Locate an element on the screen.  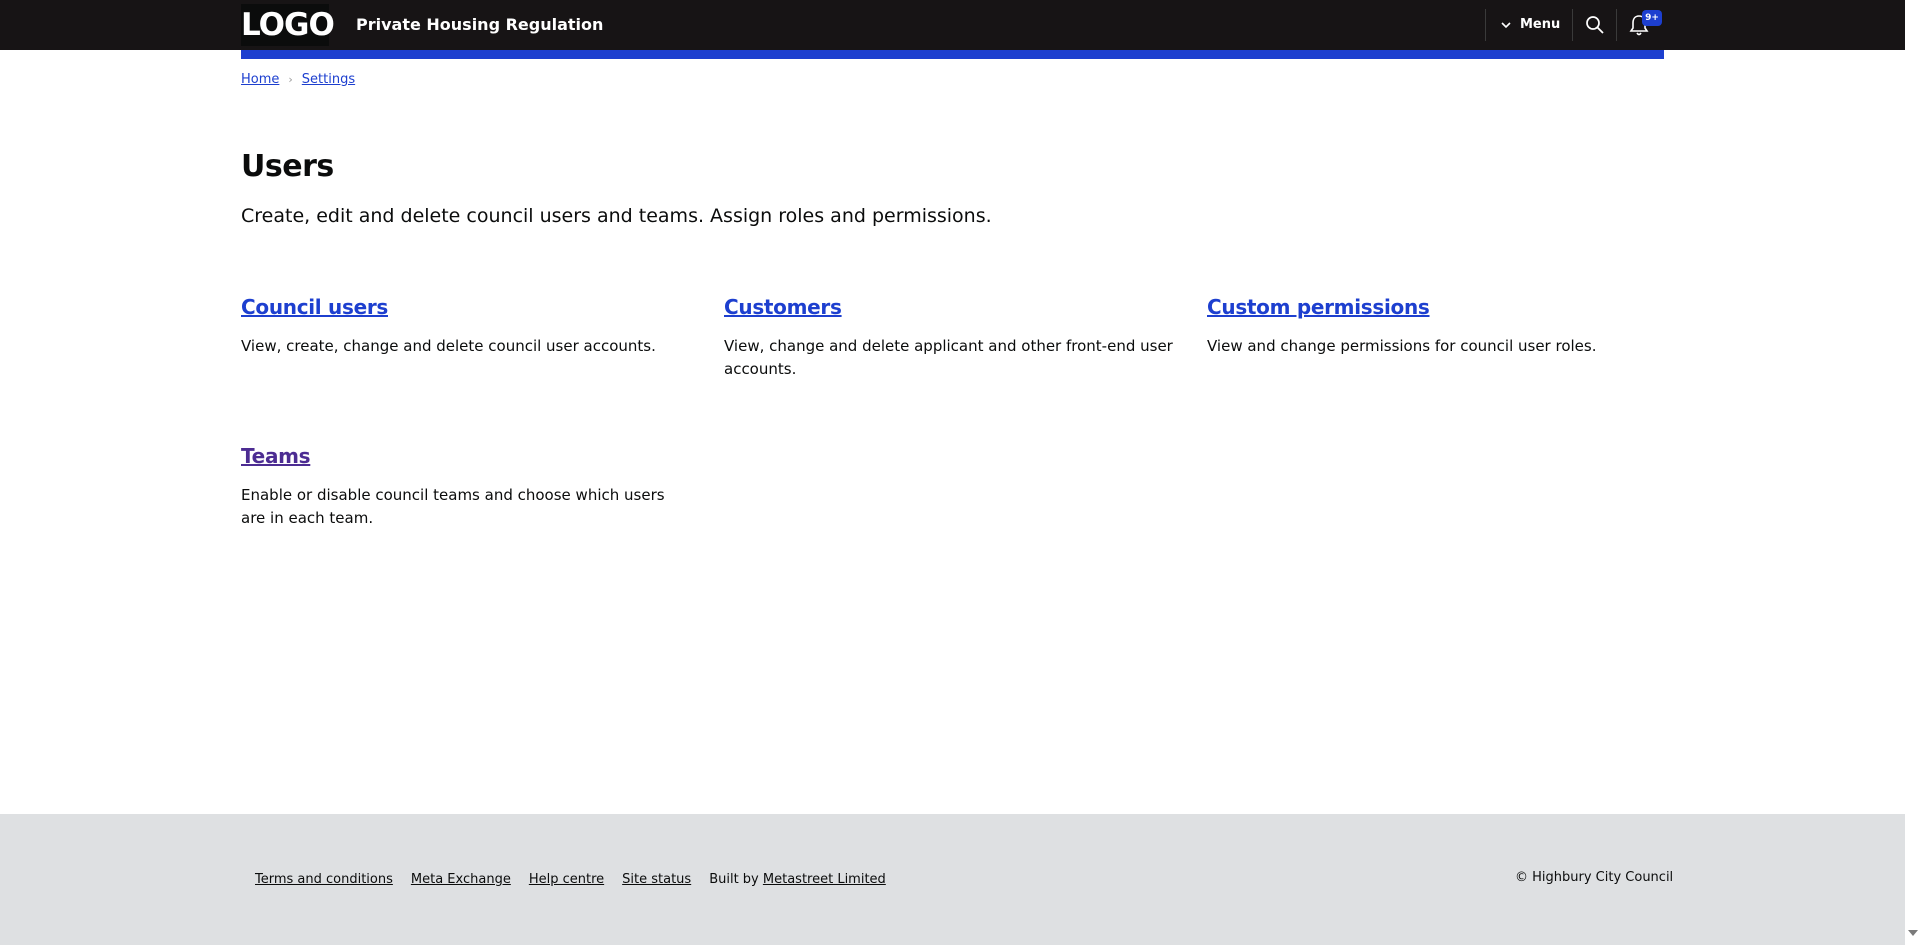
site-header: LOGO Private Housing Regulation Menu 9+ is located at coordinates (952, 25).